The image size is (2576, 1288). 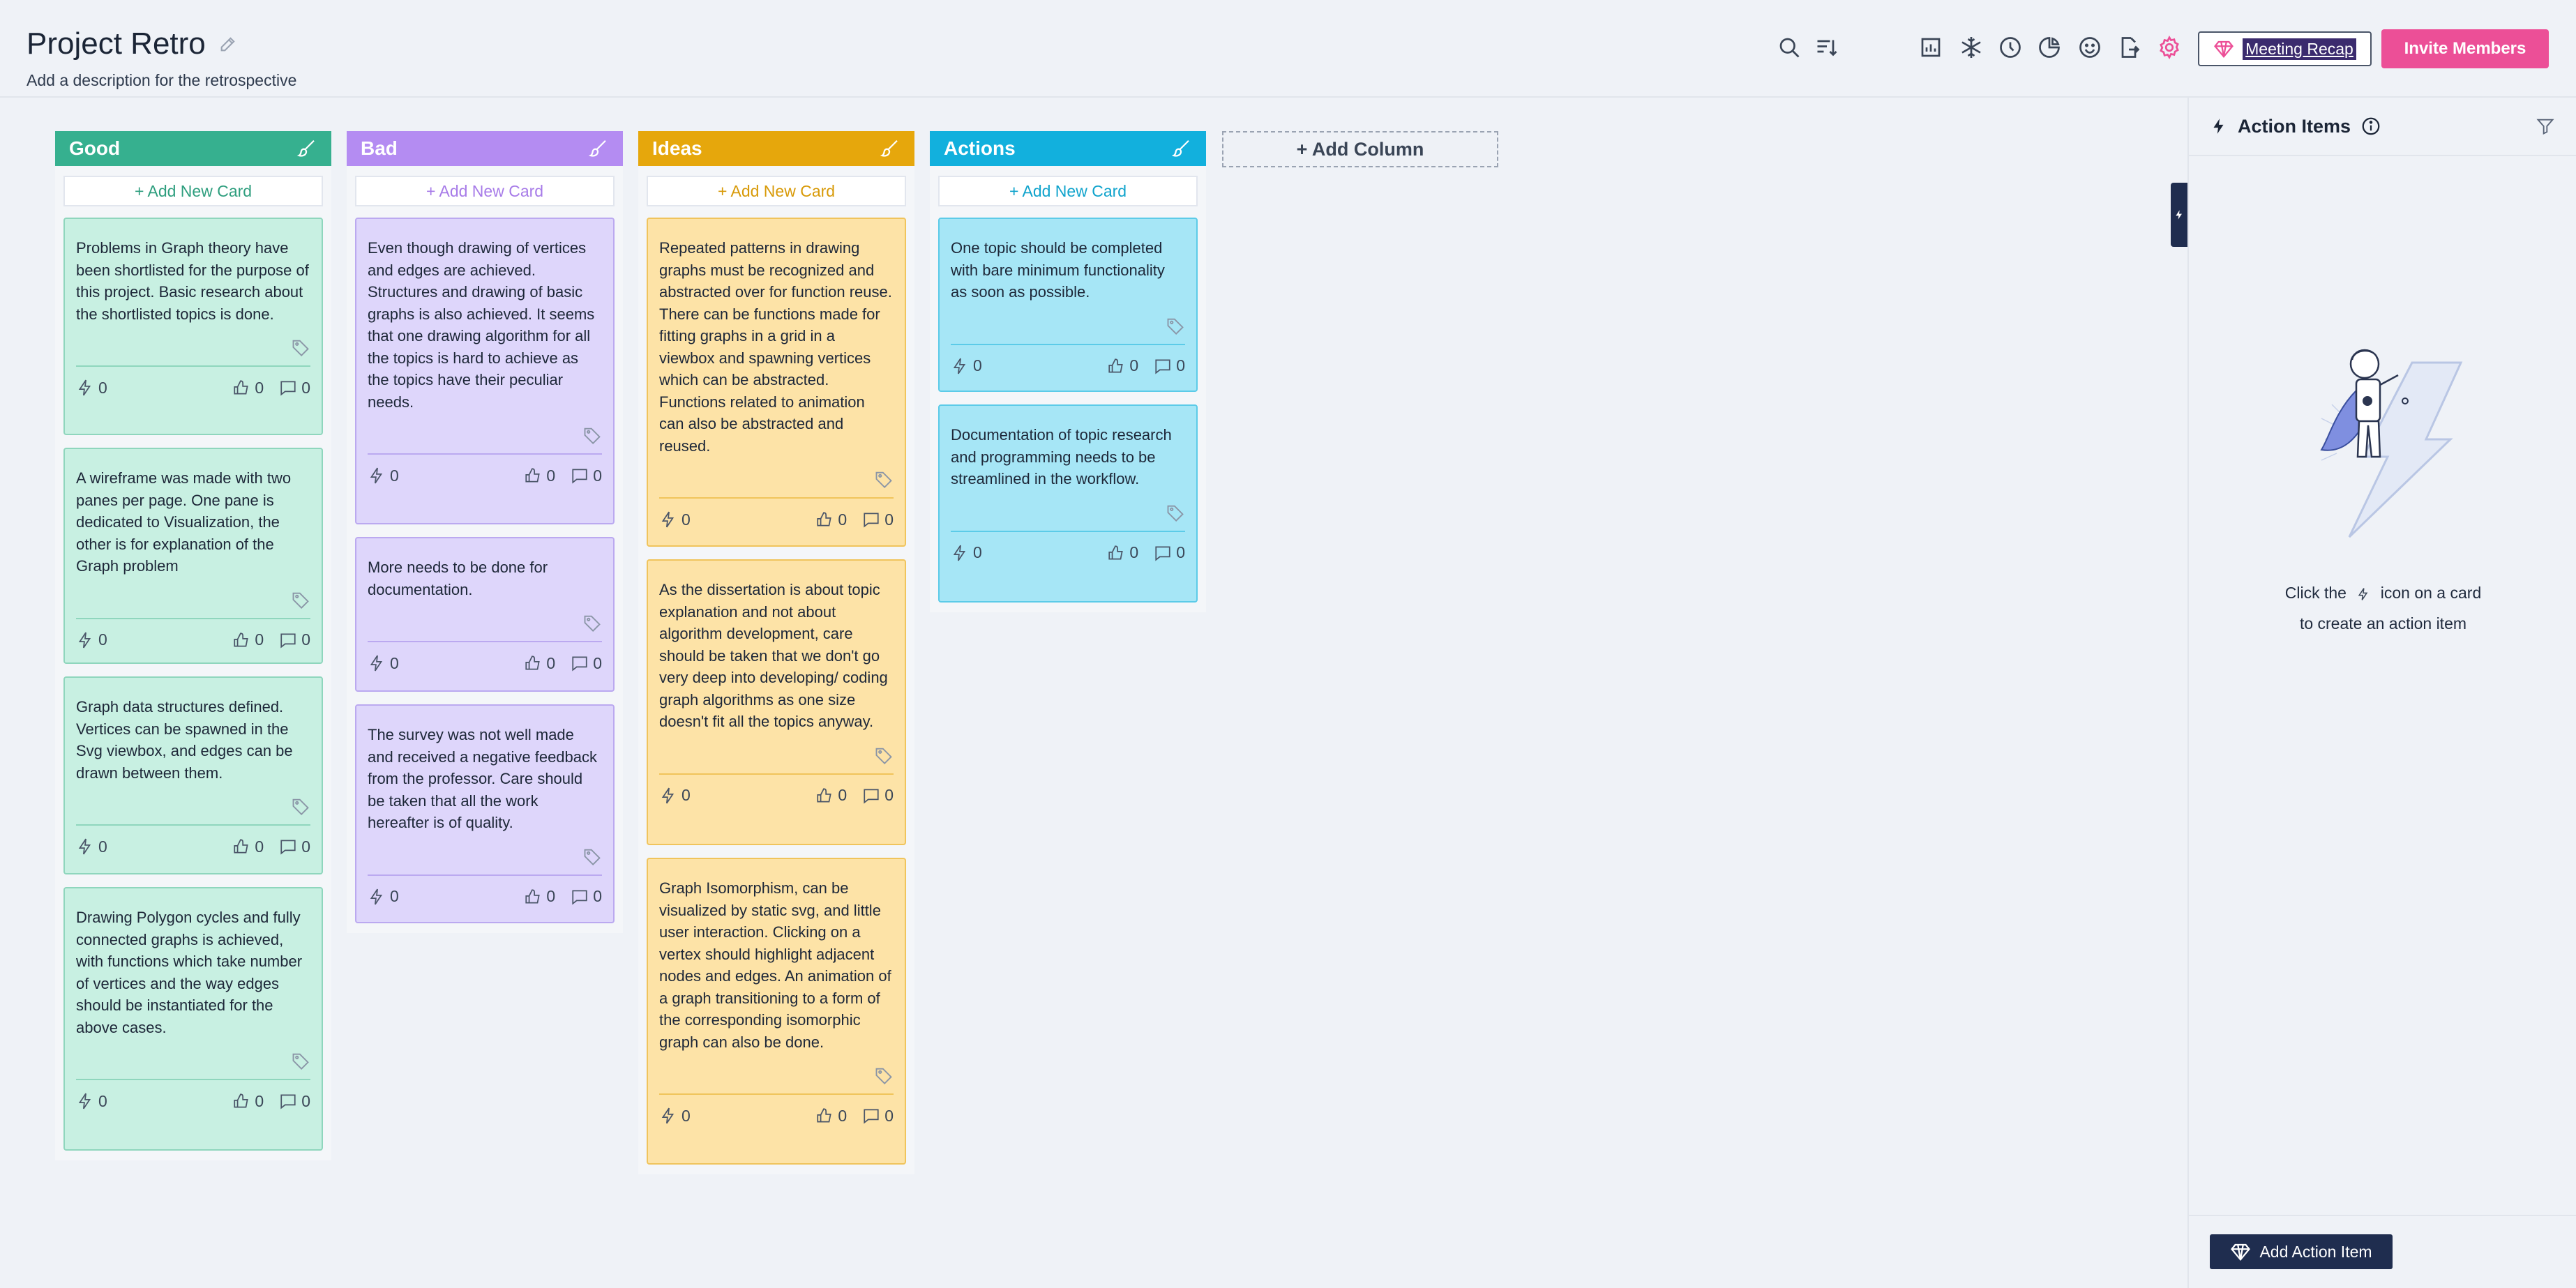 I want to click on search-icon, so click(x=1789, y=47).